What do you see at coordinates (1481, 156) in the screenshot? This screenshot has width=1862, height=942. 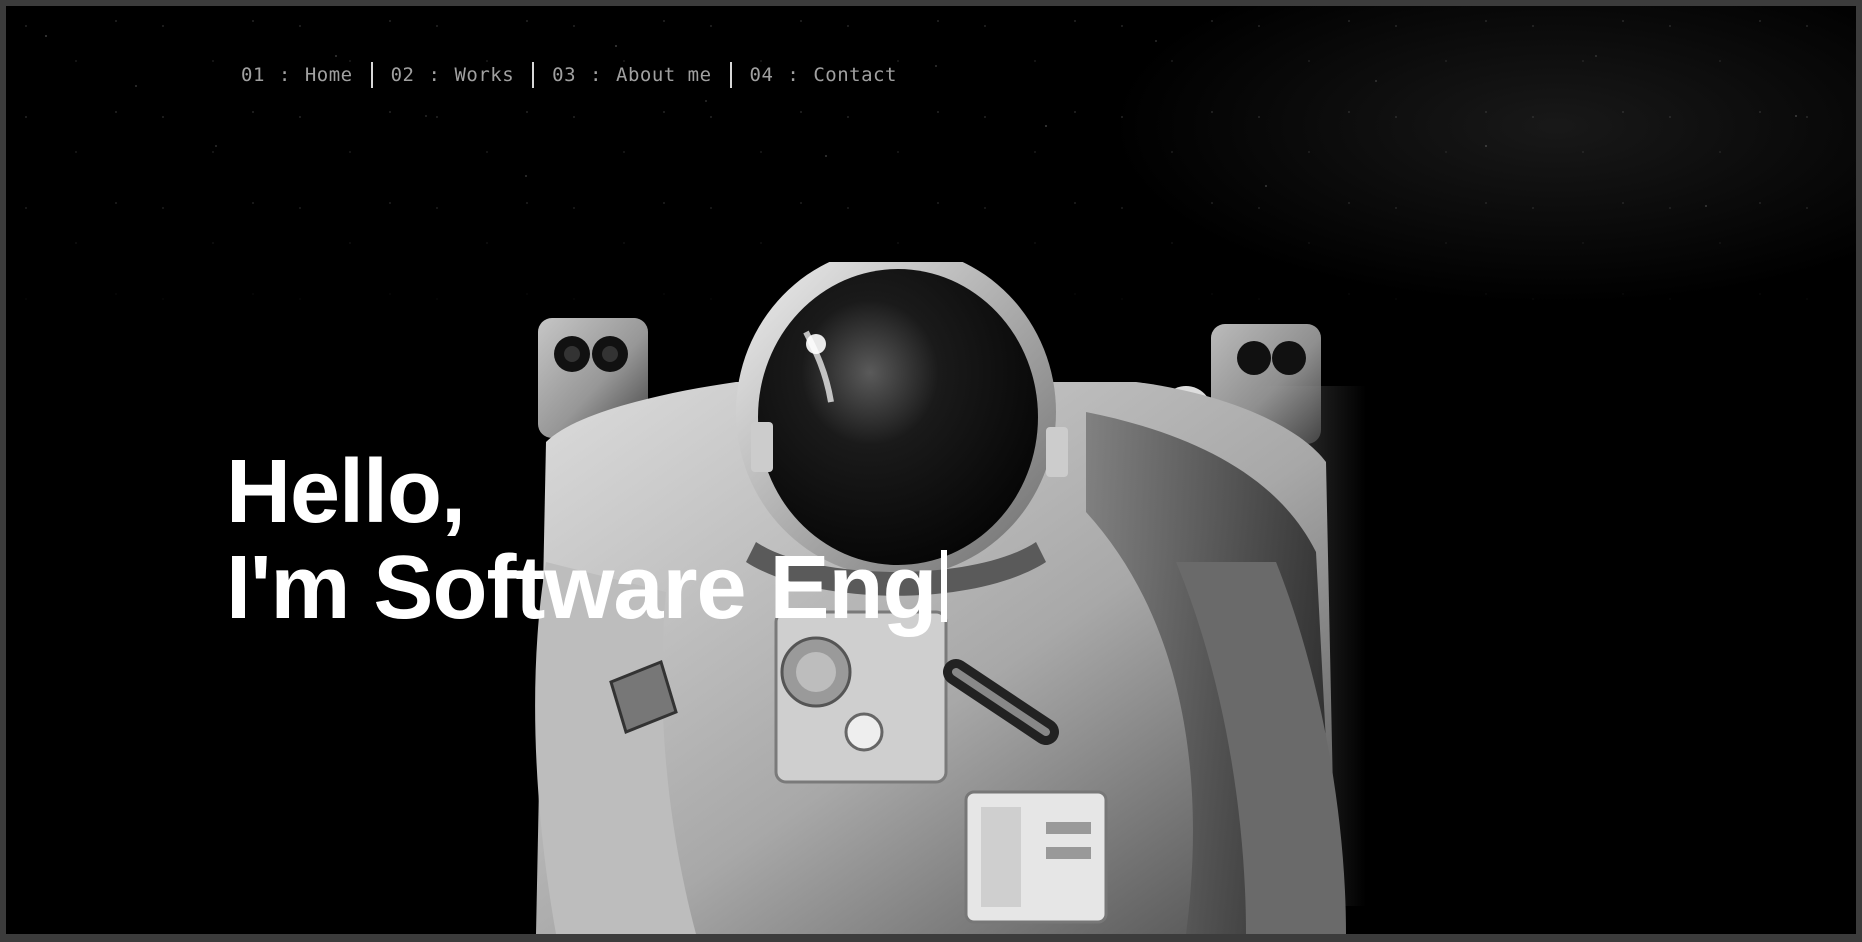 I see `nebula-glow` at bounding box center [1481, 156].